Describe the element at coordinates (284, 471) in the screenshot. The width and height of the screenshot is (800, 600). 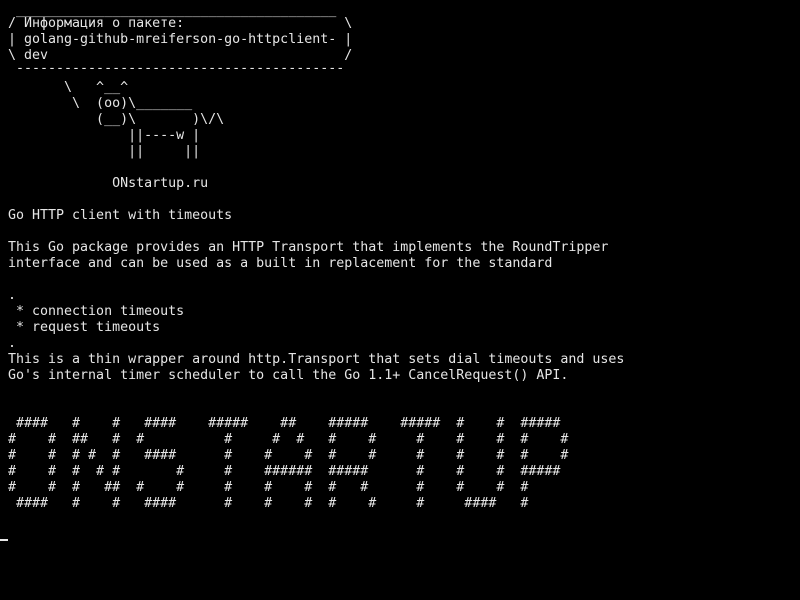
I see `ascii-banner-line: # # # # # # # ###### ##### # # # #####` at that location.